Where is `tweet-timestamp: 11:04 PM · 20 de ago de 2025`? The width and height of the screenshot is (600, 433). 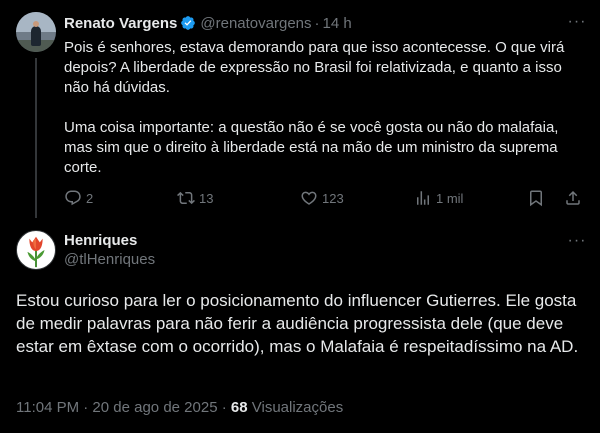
tweet-timestamp: 11:04 PM · 20 de ago de 2025 is located at coordinates (117, 407).